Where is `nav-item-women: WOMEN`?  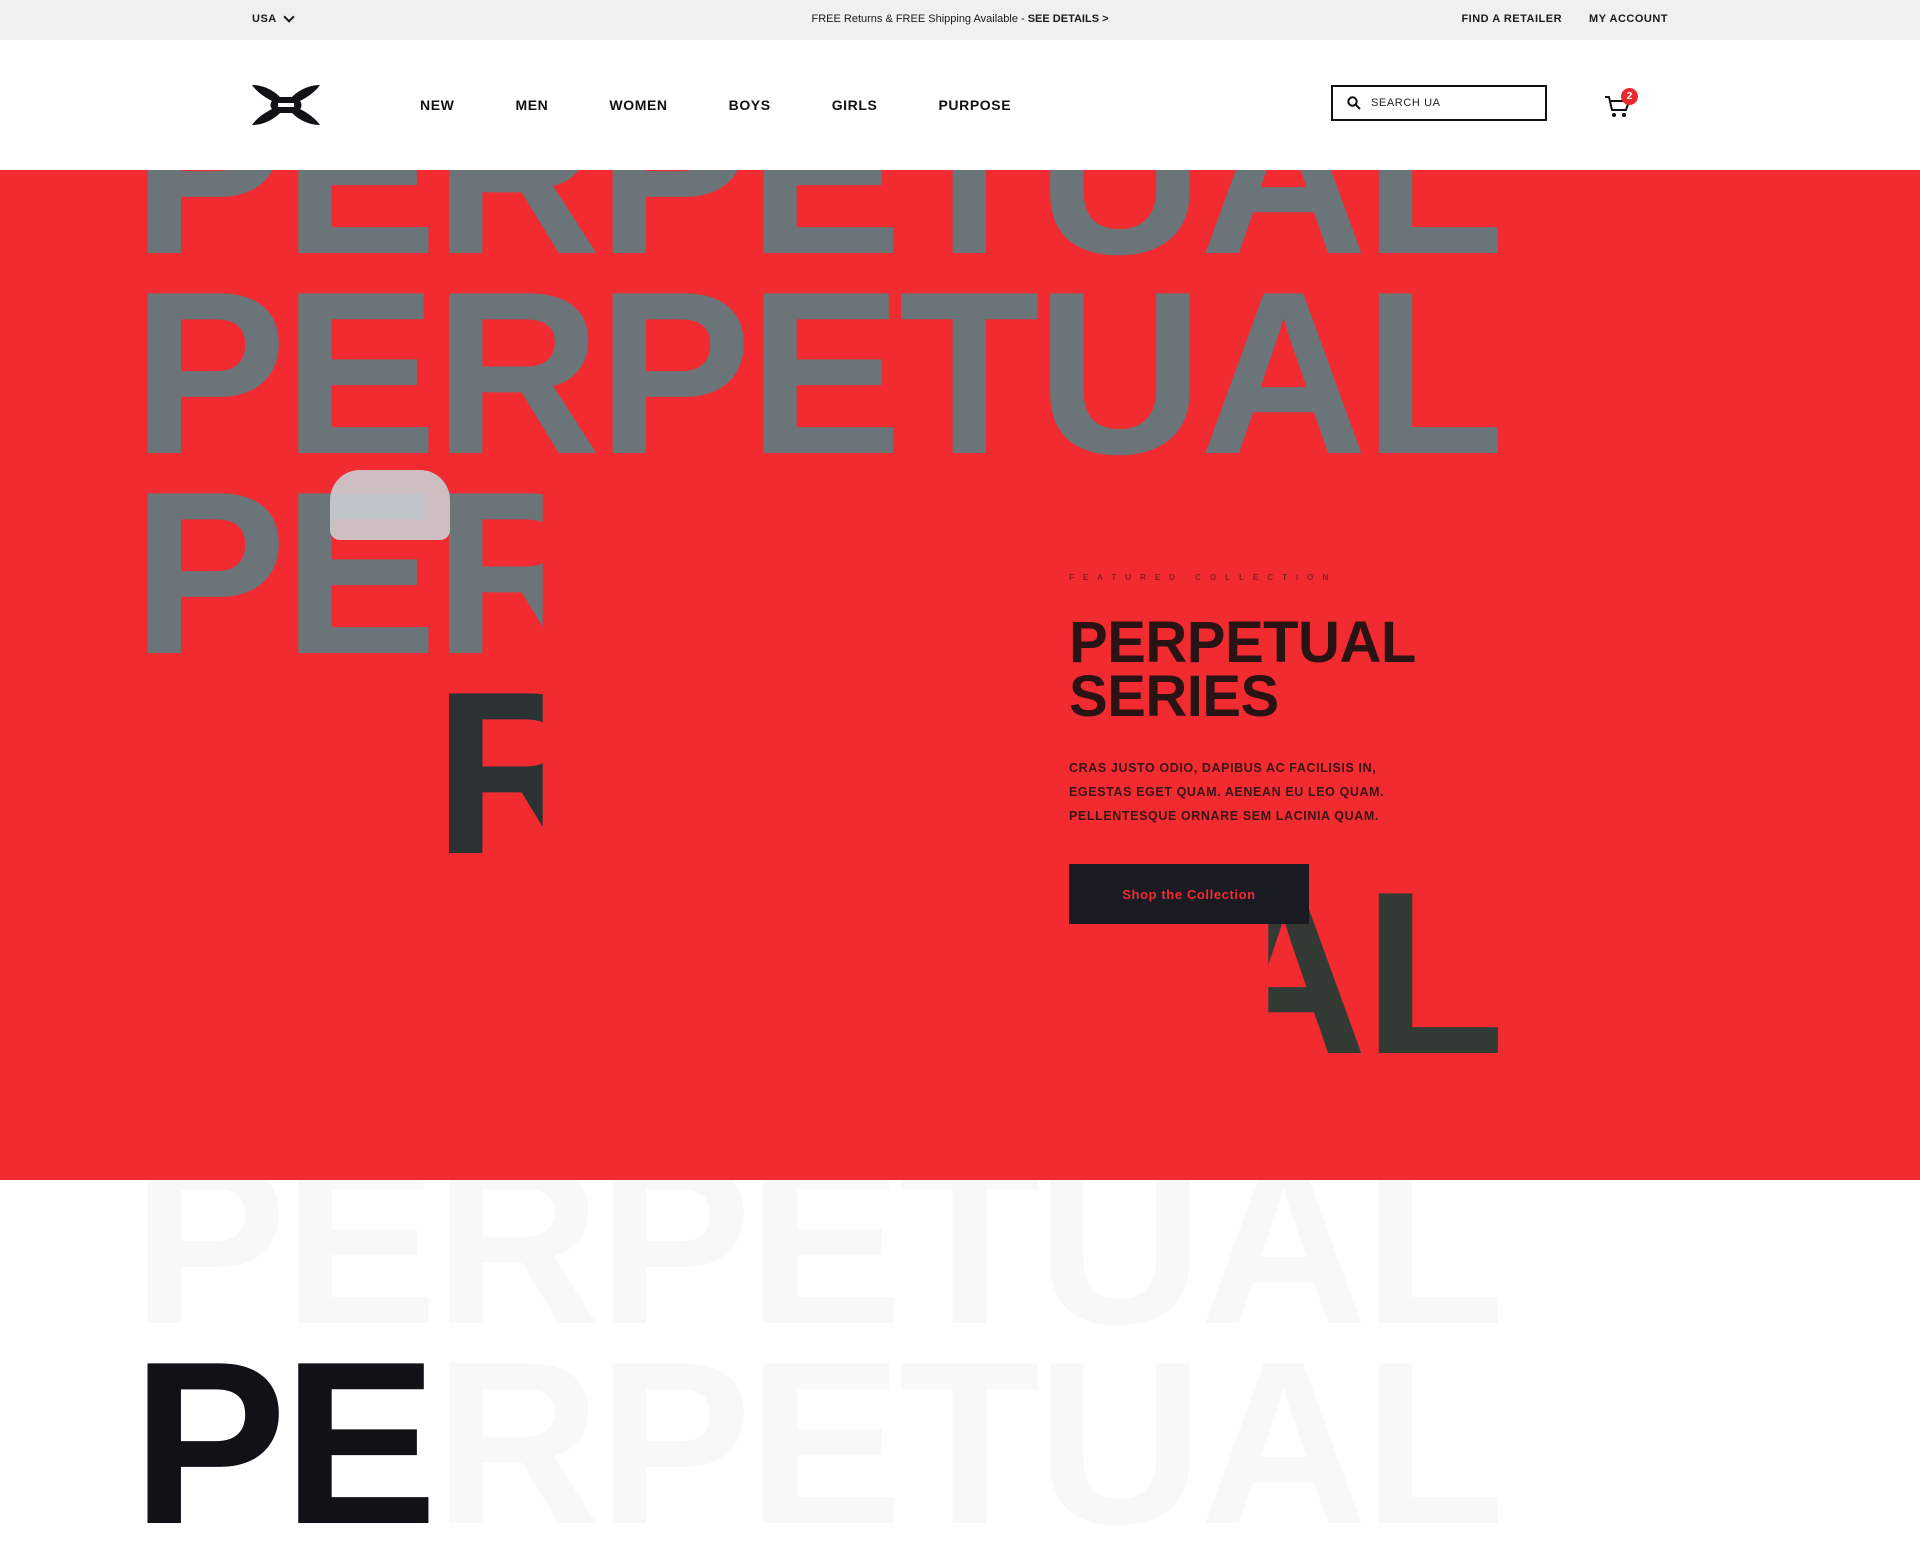
nav-item-women: WOMEN is located at coordinates (638, 105).